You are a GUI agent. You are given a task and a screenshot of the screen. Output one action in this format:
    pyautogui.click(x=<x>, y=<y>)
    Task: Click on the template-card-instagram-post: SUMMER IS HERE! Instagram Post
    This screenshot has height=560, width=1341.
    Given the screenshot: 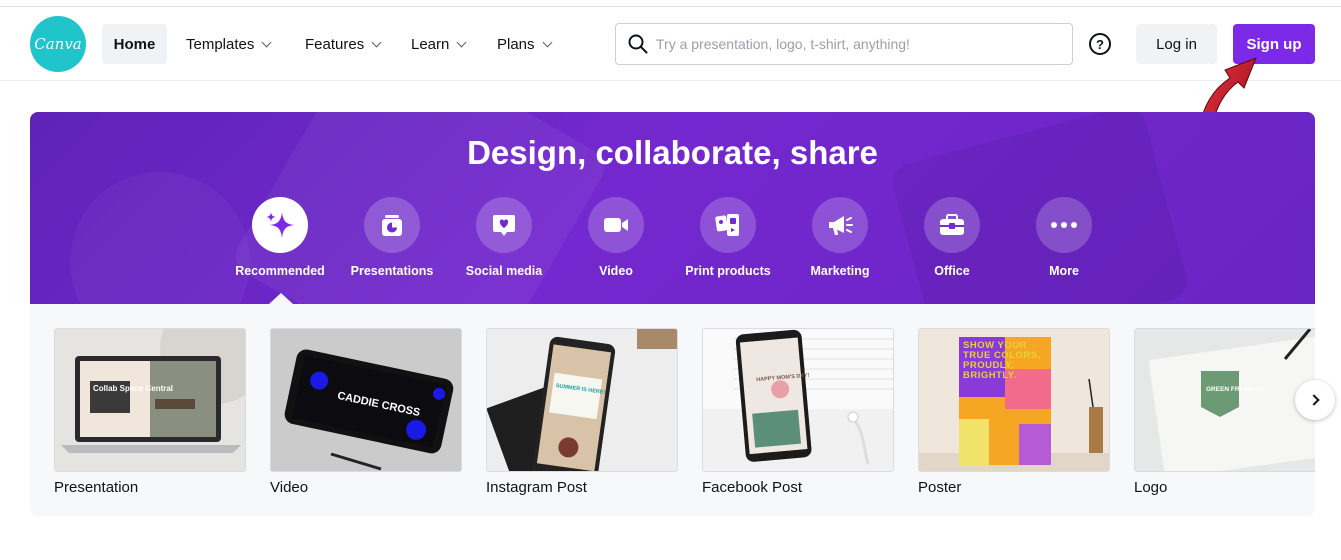 What is the action you would take?
    pyautogui.click(x=582, y=412)
    